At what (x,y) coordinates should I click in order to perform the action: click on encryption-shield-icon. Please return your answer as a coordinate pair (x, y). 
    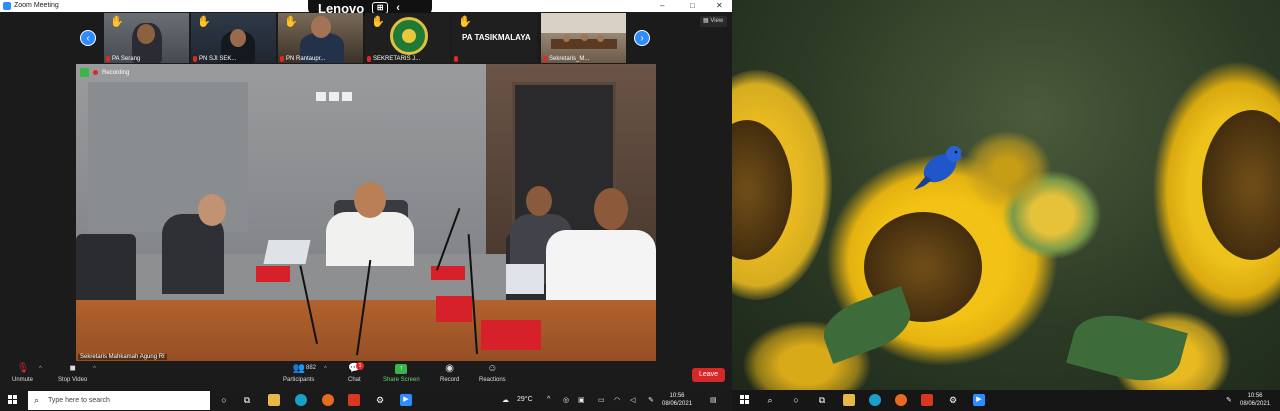
    Looking at the image, I should click on (84, 72).